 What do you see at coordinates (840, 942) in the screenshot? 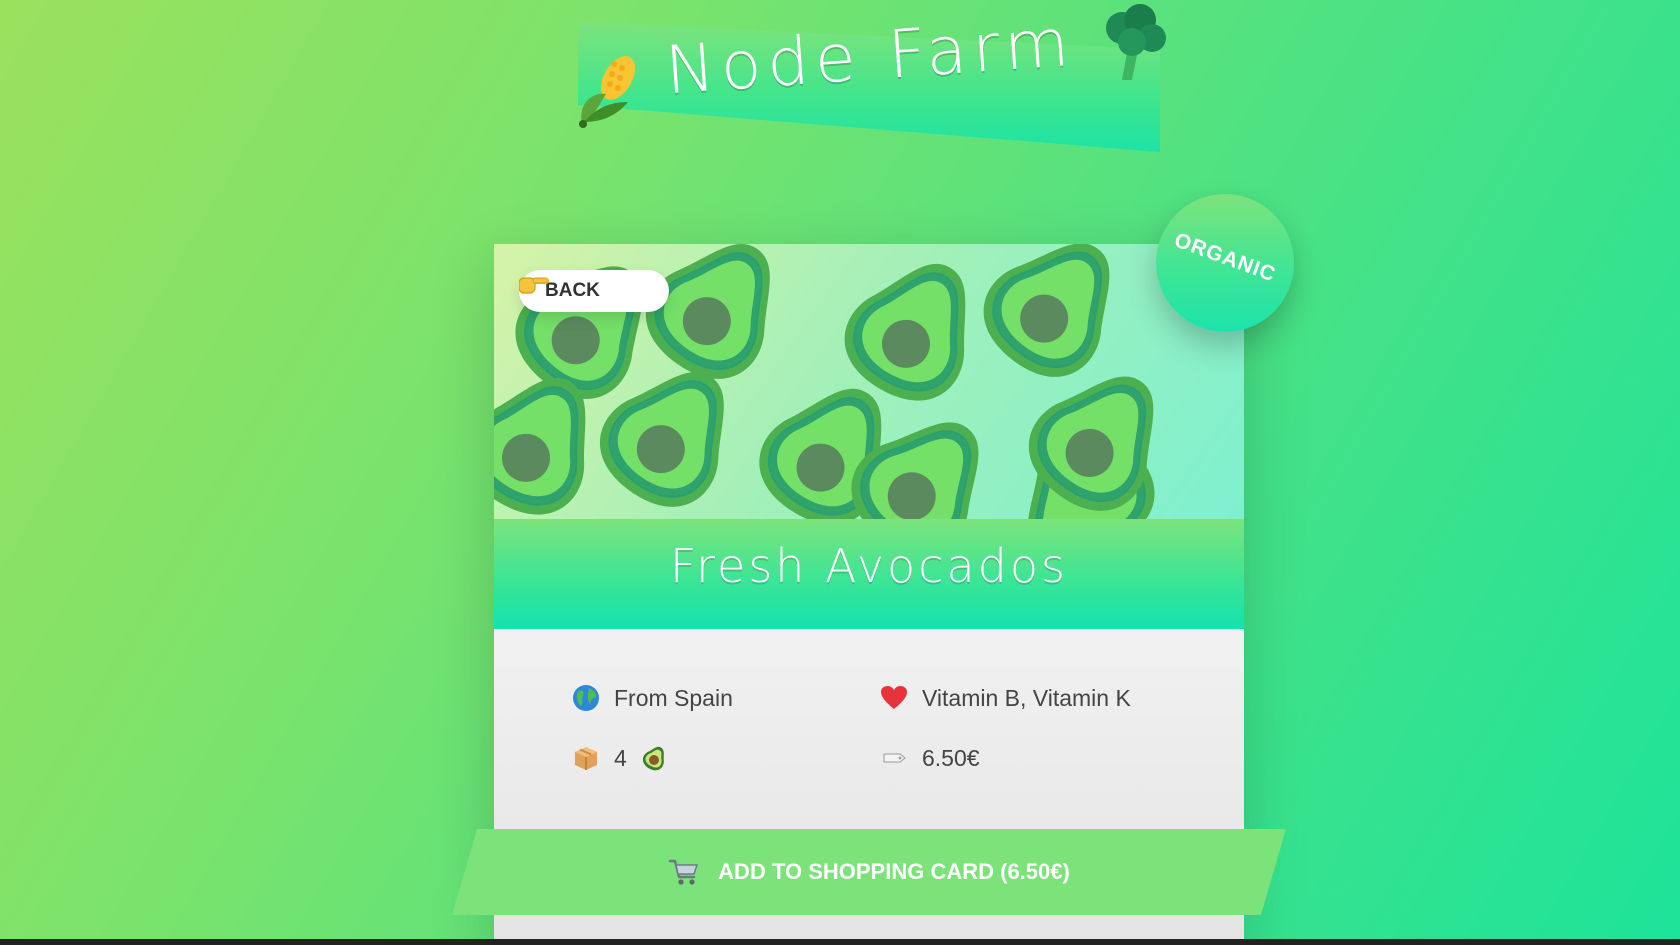
I see `window-bottom-border` at bounding box center [840, 942].